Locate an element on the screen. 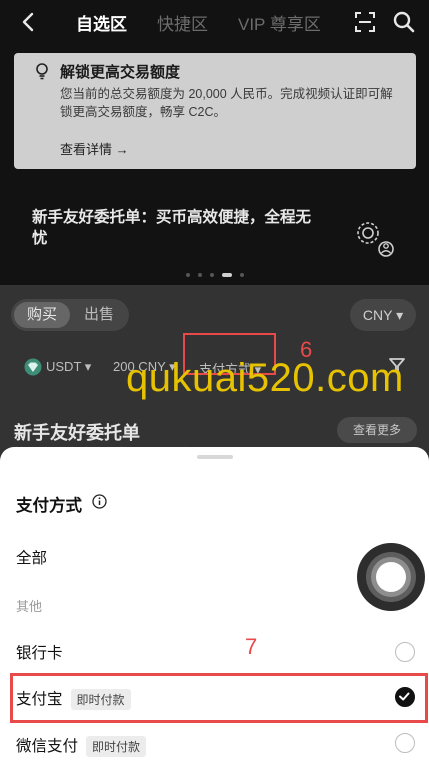  currency-select: CNY ▾ is located at coordinates (383, 315).